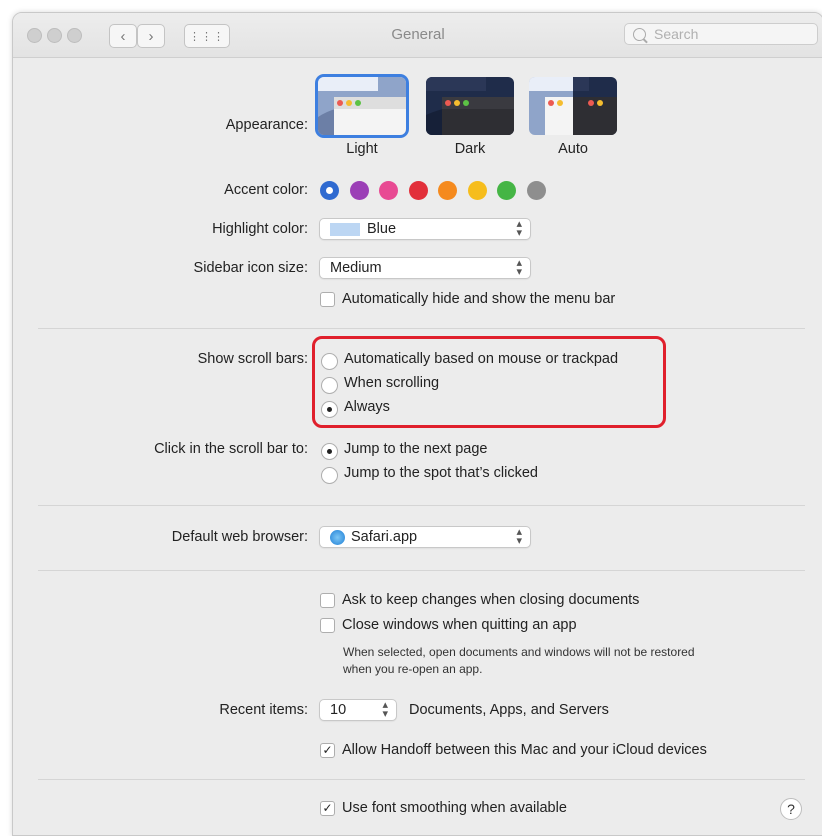  What do you see at coordinates (266, 125) in the screenshot?
I see `appearance-label: Appearance:` at bounding box center [266, 125].